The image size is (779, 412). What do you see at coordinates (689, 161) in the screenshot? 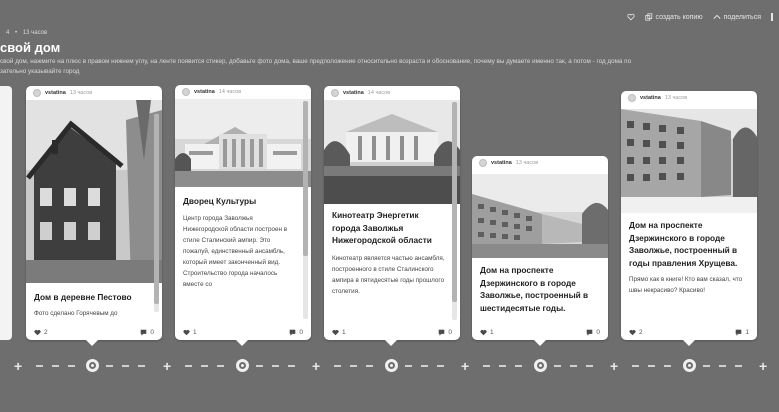
I see `post-photo-khrushchev-block` at bounding box center [689, 161].